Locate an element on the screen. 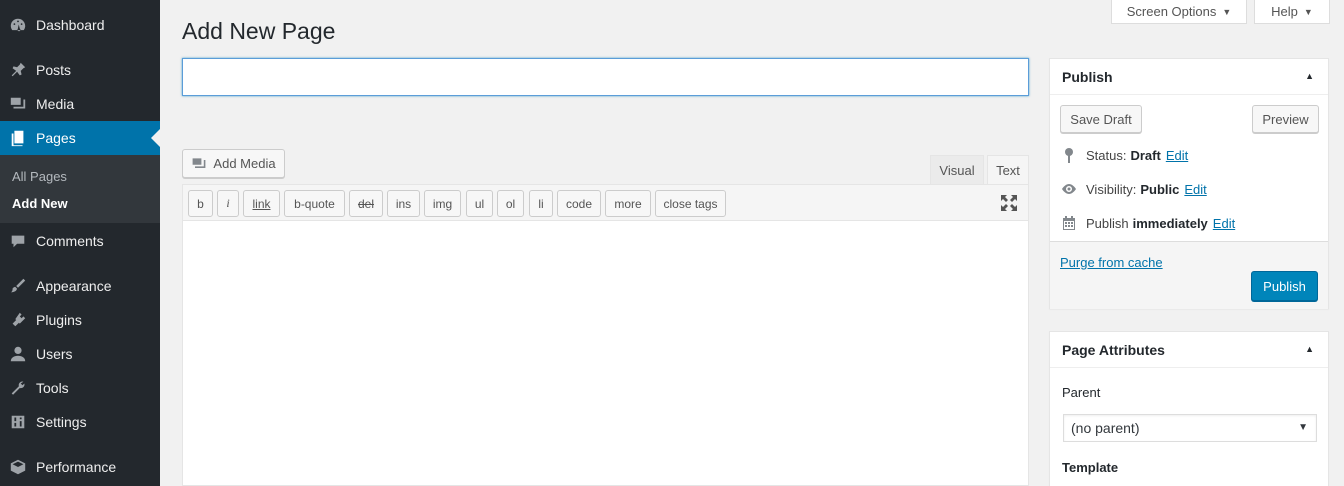 The image size is (1344, 486). edit-visibility-link: Edit is located at coordinates (1195, 189).